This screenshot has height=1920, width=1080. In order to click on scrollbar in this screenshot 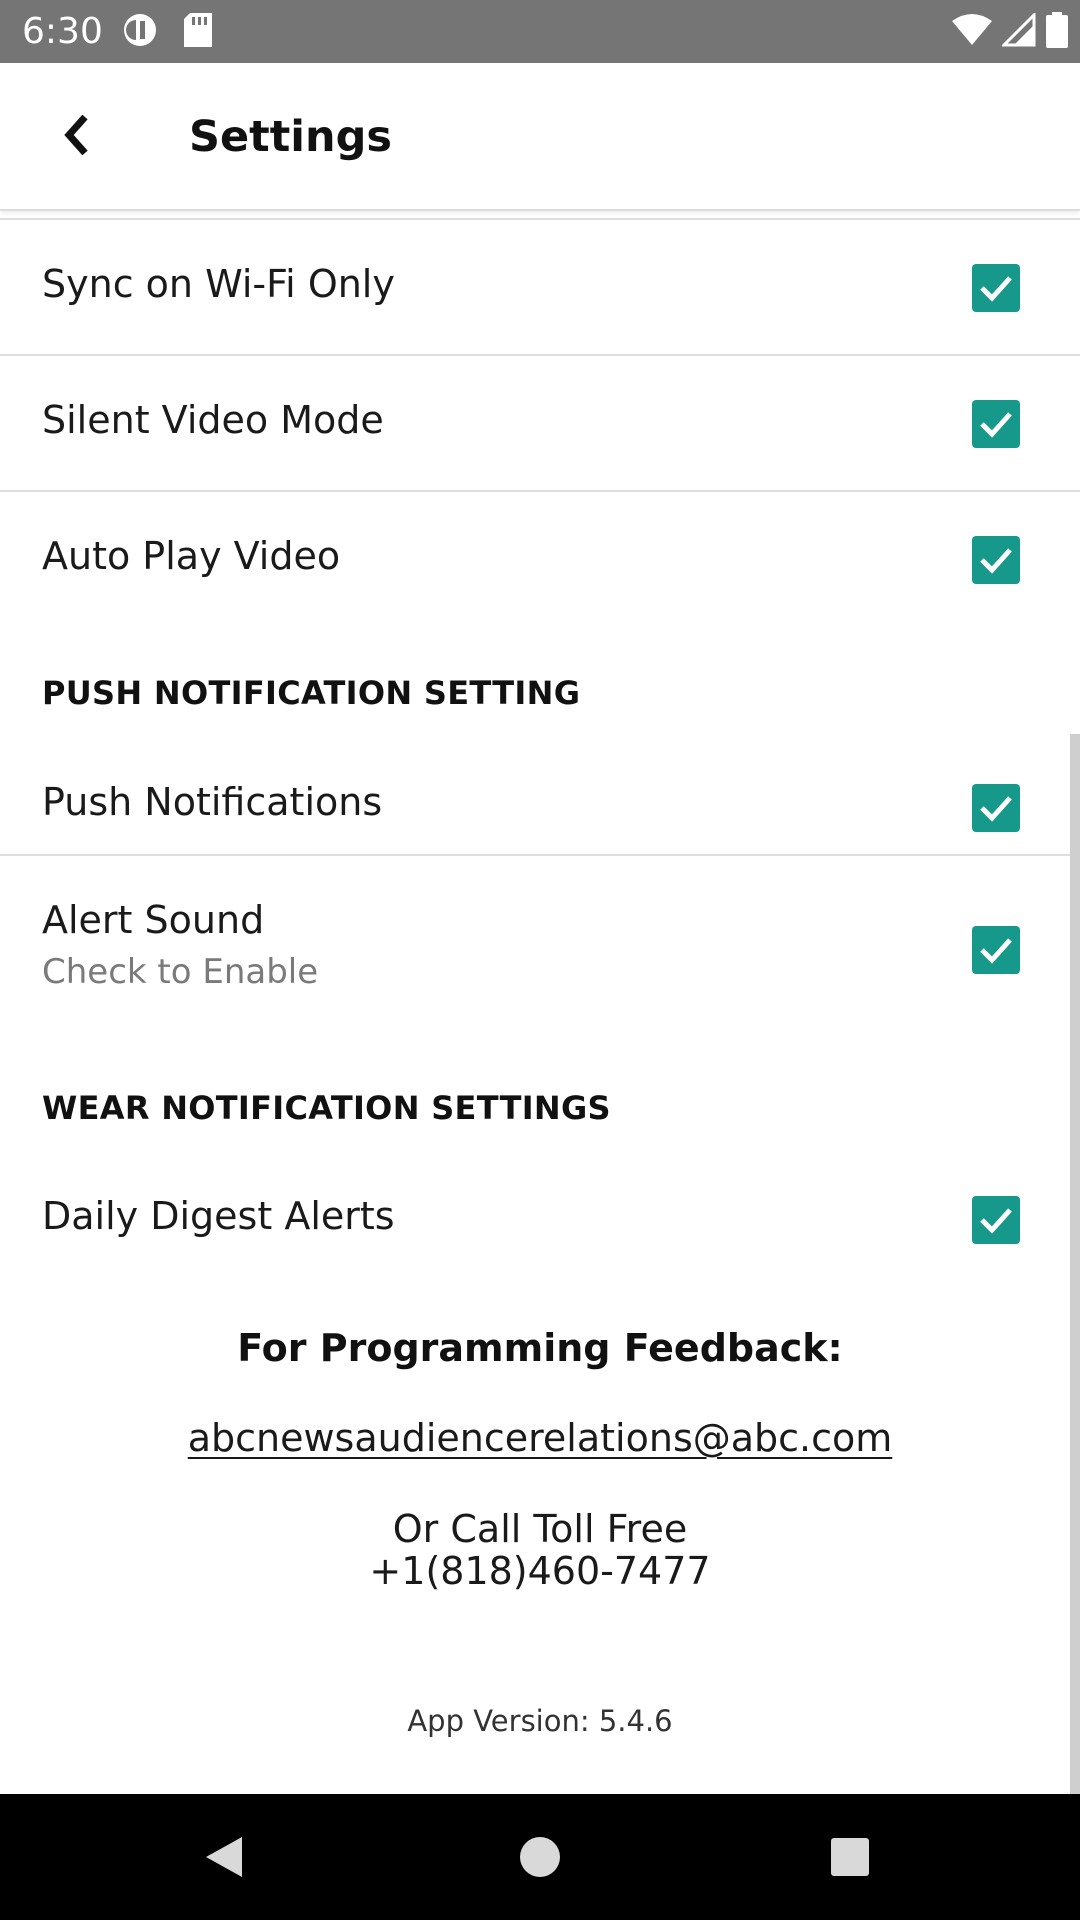, I will do `click(1075, 1264)`.